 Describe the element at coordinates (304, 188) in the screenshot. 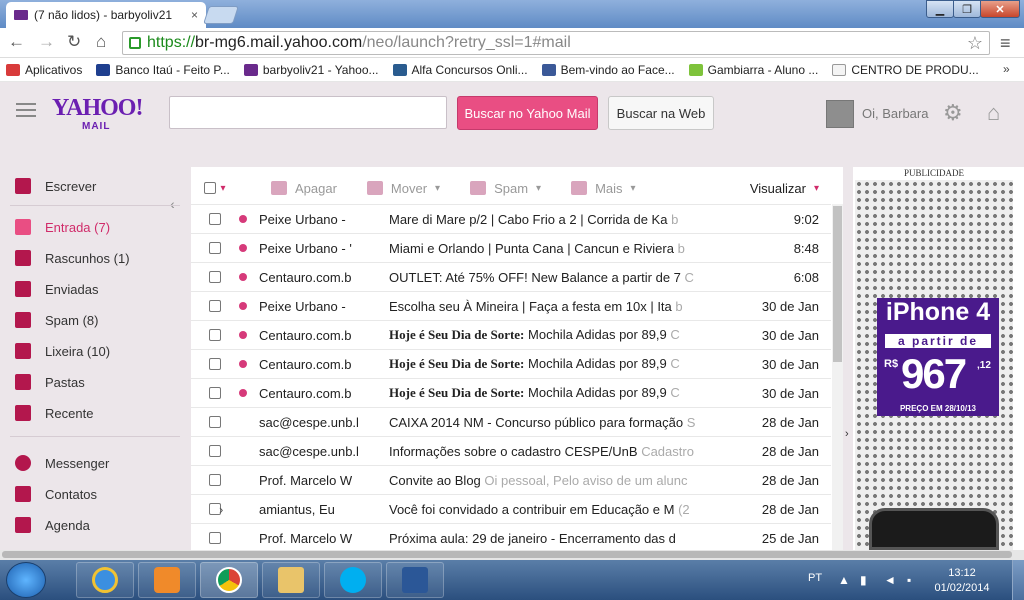

I see `delete-button: Apagar` at that location.